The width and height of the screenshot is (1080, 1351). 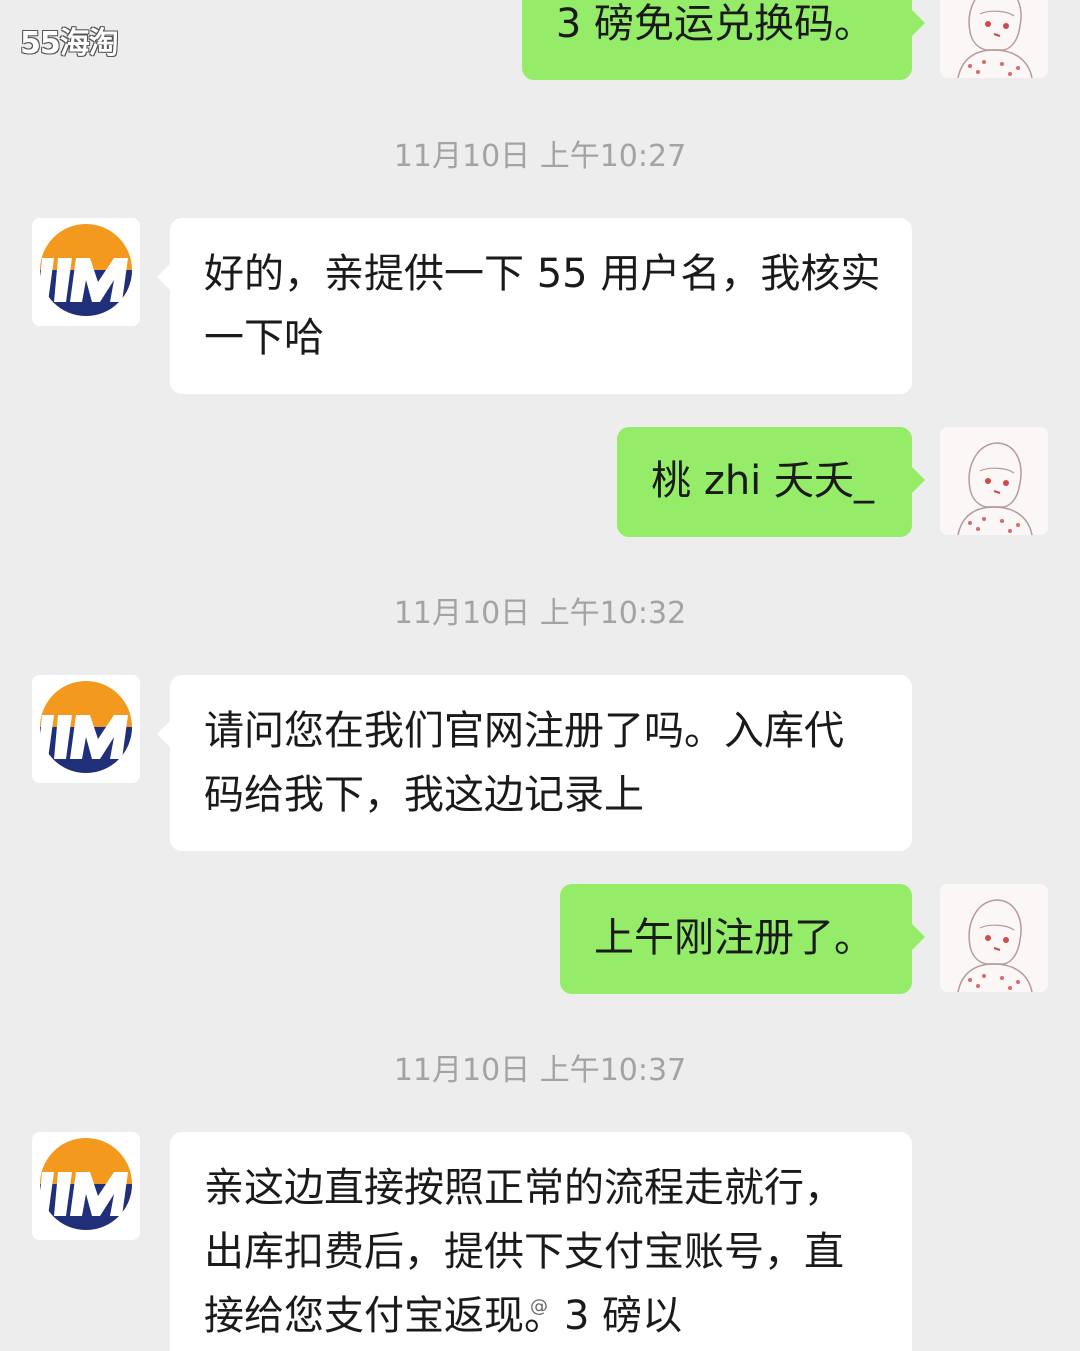 I want to click on timestamp: 11月10日 上午10:27, so click(x=540, y=156).